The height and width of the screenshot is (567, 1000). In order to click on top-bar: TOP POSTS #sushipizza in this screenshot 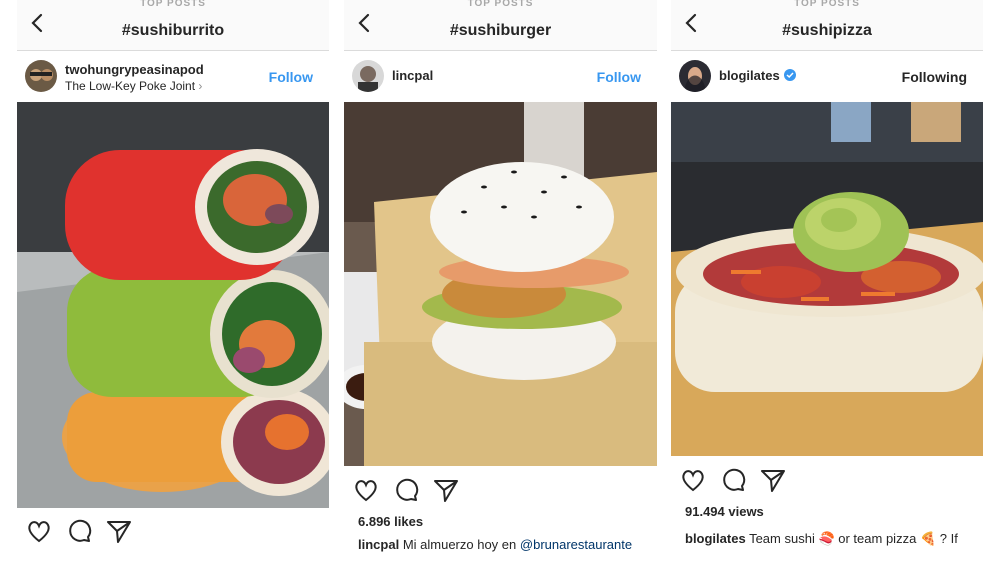, I will do `click(827, 25)`.